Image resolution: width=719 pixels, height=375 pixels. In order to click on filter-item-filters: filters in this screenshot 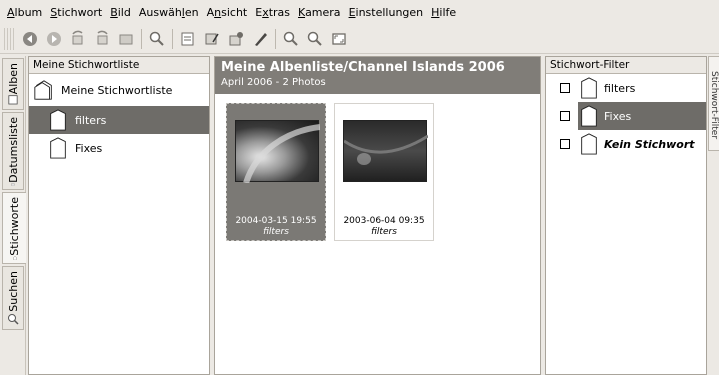, I will do `click(626, 88)`.